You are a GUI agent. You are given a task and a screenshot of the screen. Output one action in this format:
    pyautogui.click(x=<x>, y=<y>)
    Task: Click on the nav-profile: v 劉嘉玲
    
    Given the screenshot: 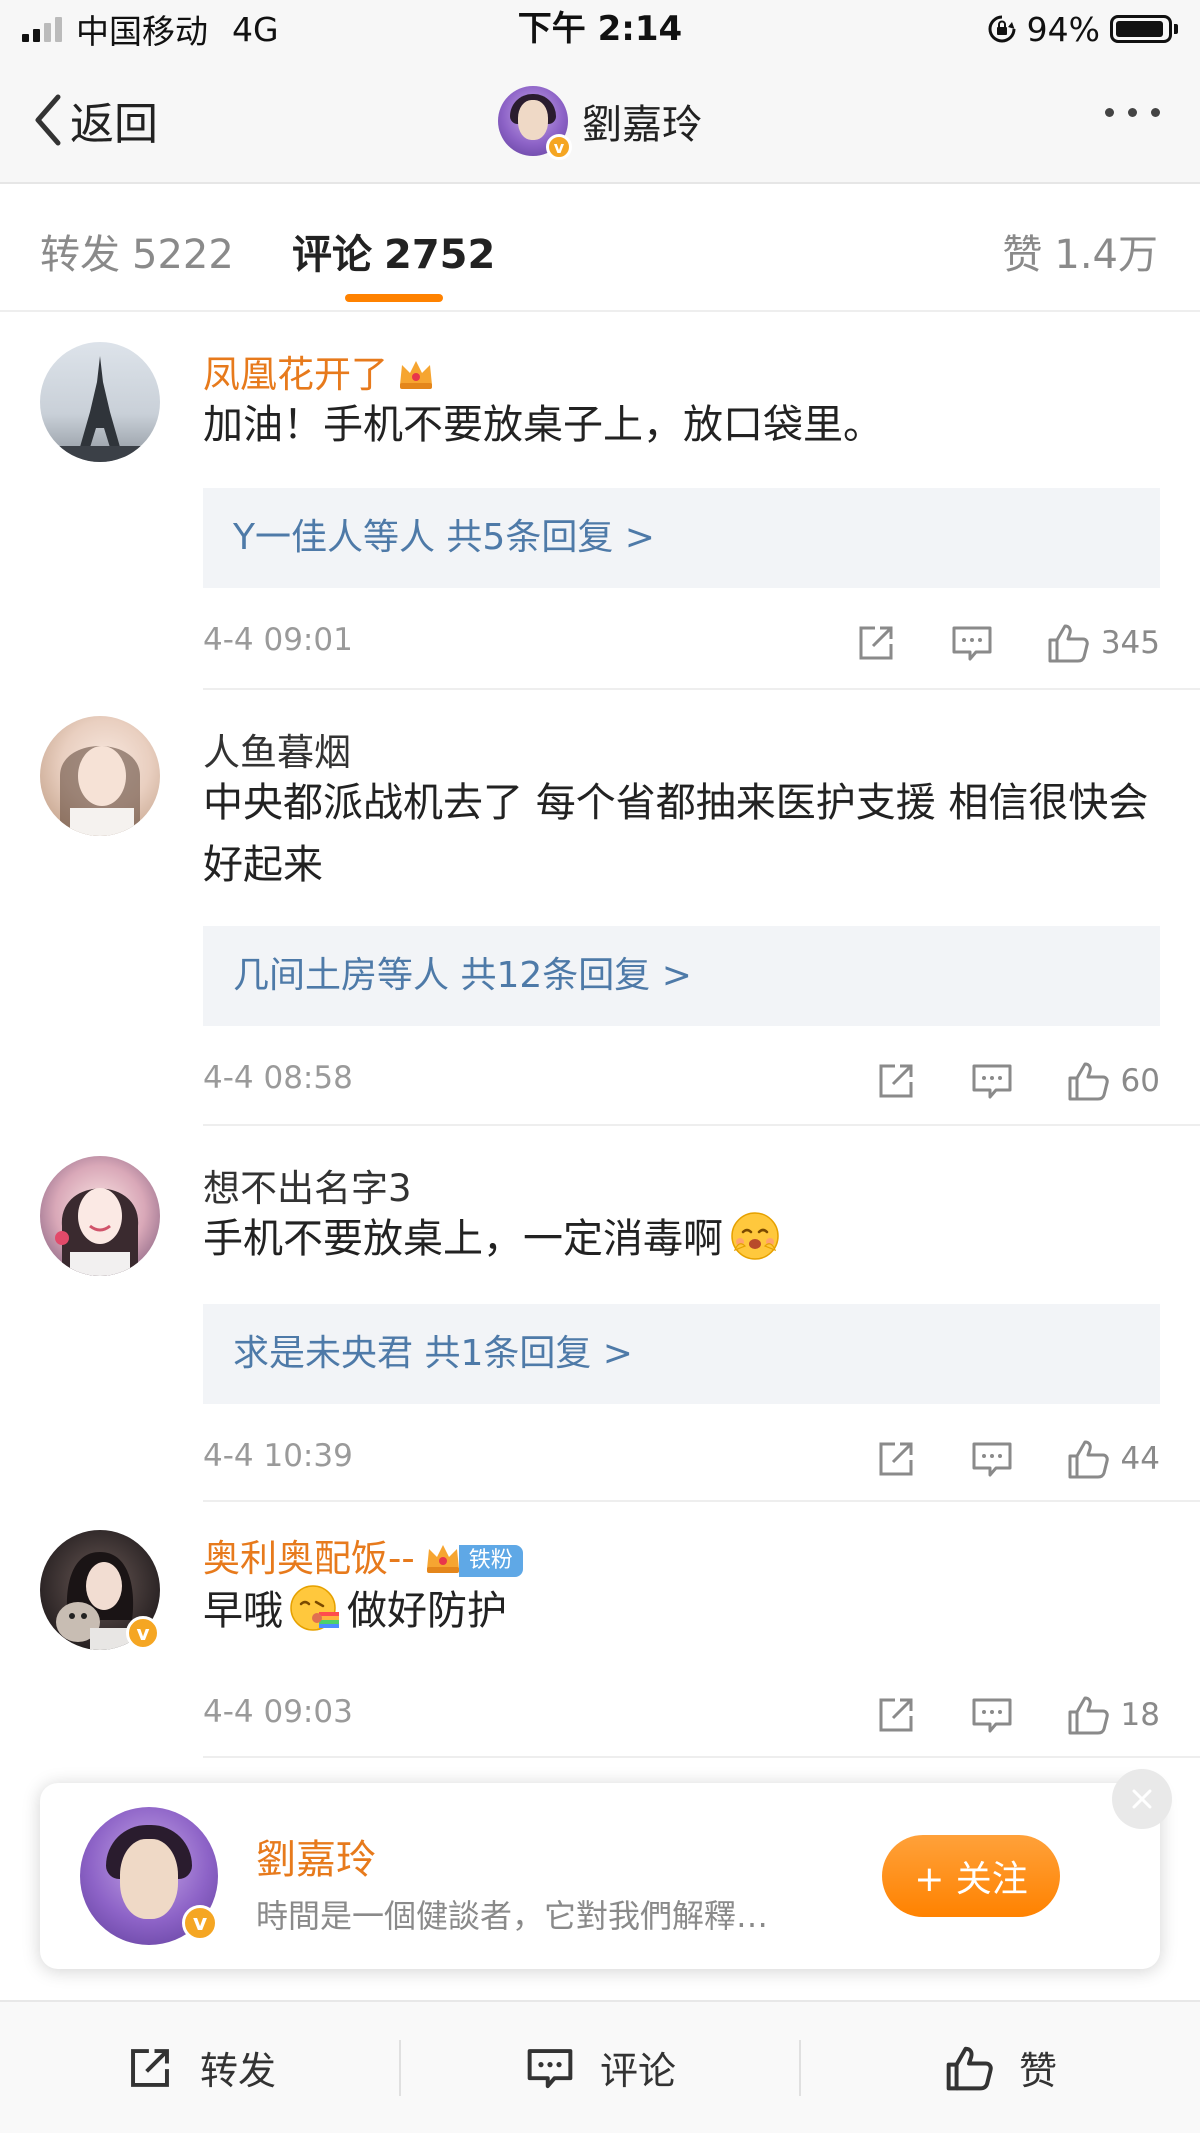 What is the action you would take?
    pyautogui.click(x=600, y=122)
    